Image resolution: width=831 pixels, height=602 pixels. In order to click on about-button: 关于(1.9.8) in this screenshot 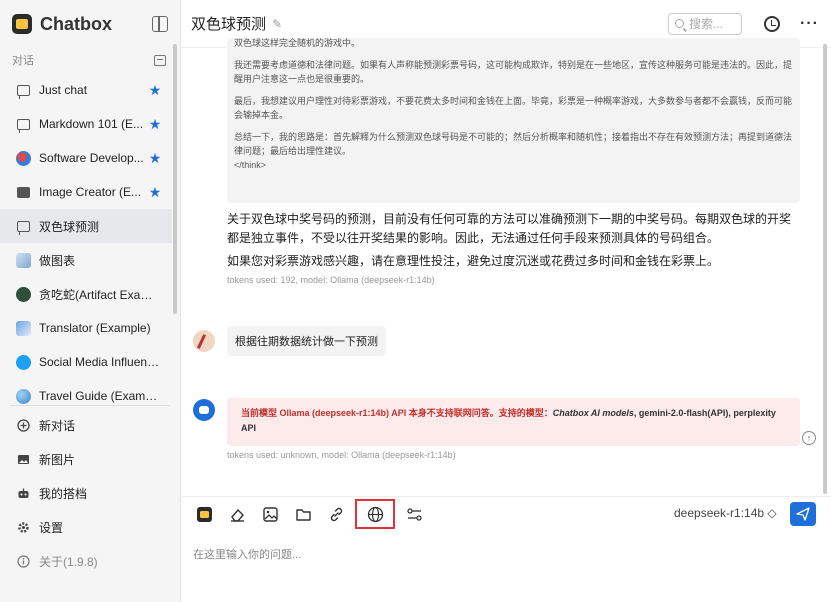, I will do `click(86, 561)`.